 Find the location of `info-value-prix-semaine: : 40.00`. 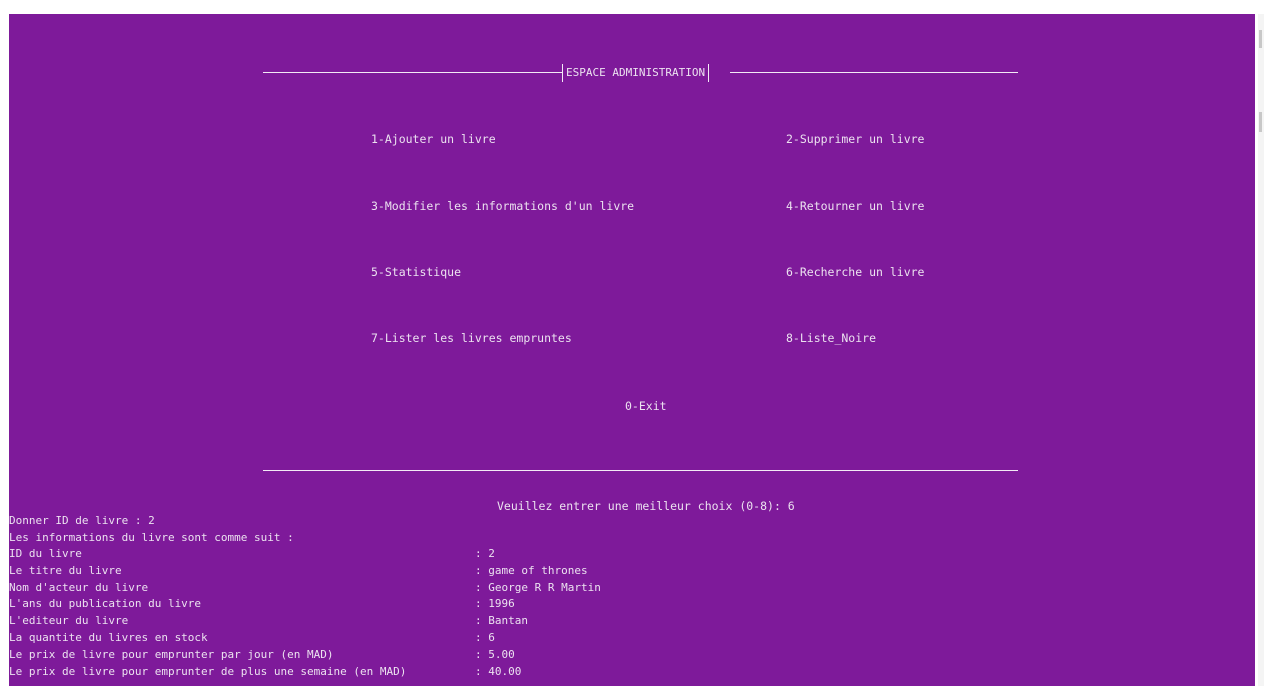

info-value-prix-semaine: : 40.00 is located at coordinates (498, 671).